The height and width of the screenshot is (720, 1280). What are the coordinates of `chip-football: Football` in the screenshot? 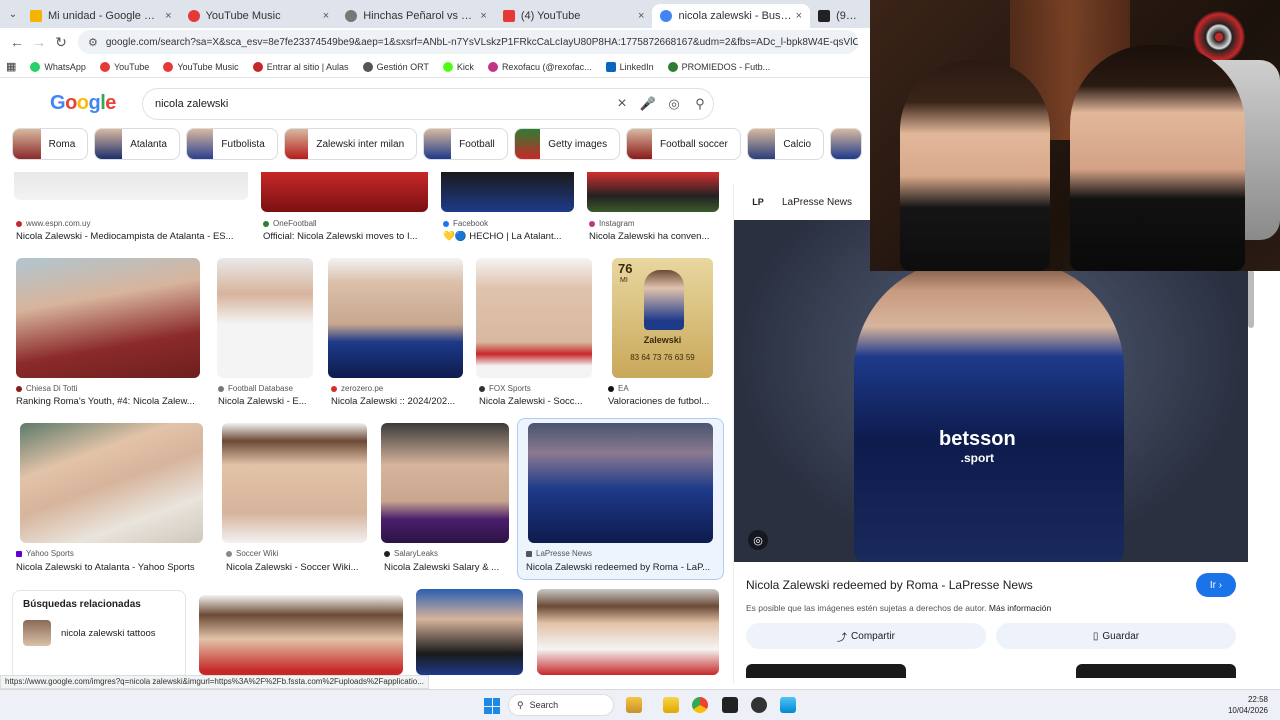 It's located at (465, 144).